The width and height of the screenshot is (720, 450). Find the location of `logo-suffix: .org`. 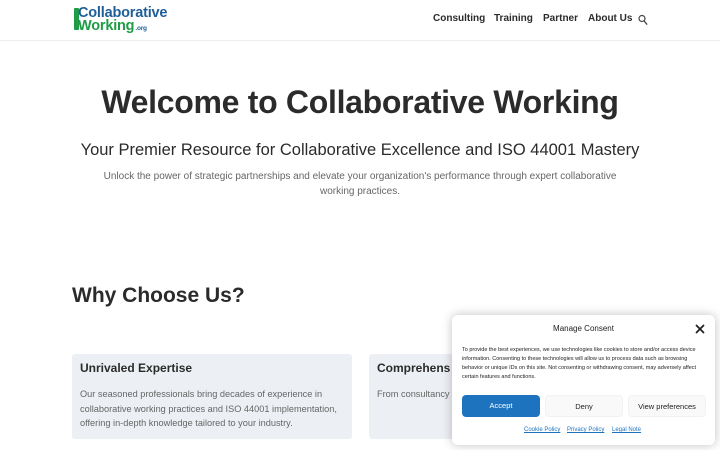

logo-suffix: .org is located at coordinates (141, 28).